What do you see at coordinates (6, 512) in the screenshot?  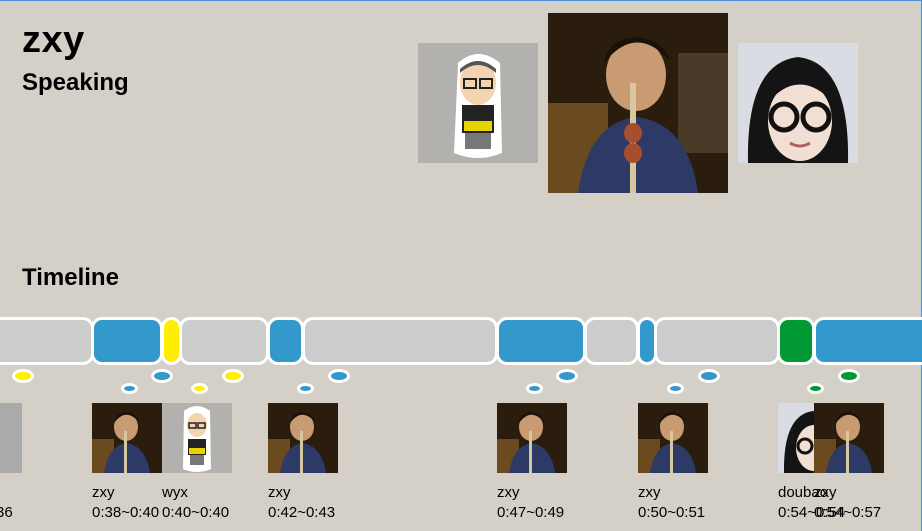 I see `clip-time: 36` at bounding box center [6, 512].